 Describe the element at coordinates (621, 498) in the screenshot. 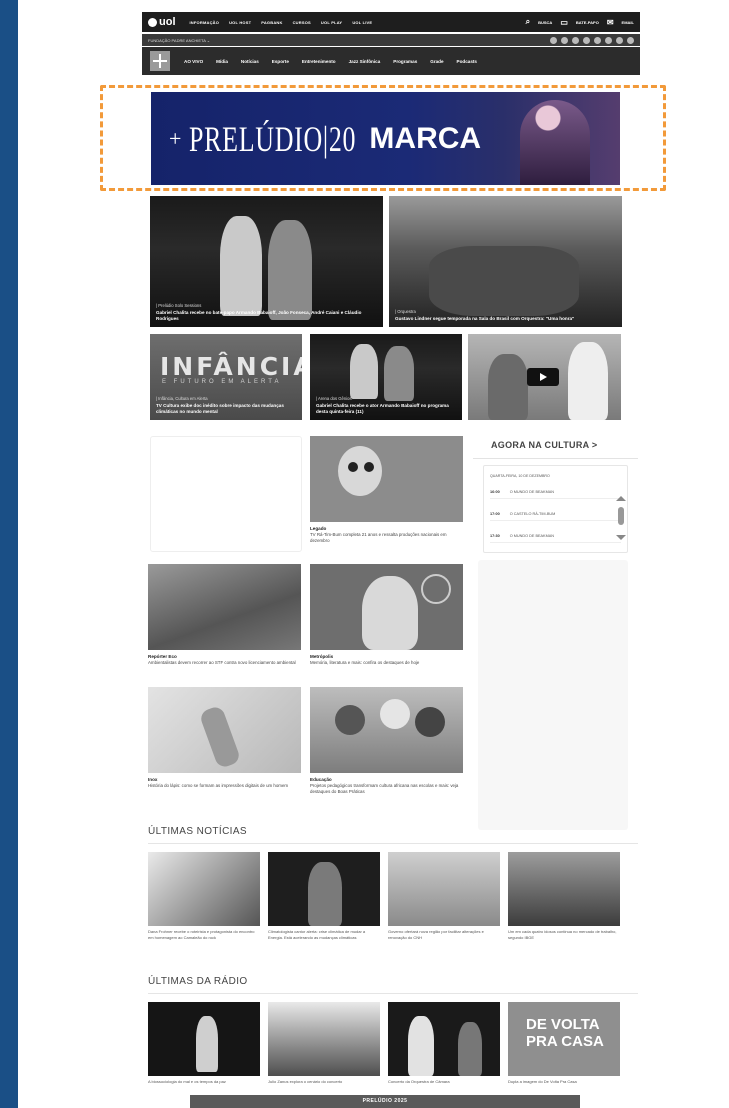

I see `chevron-up-icon` at that location.